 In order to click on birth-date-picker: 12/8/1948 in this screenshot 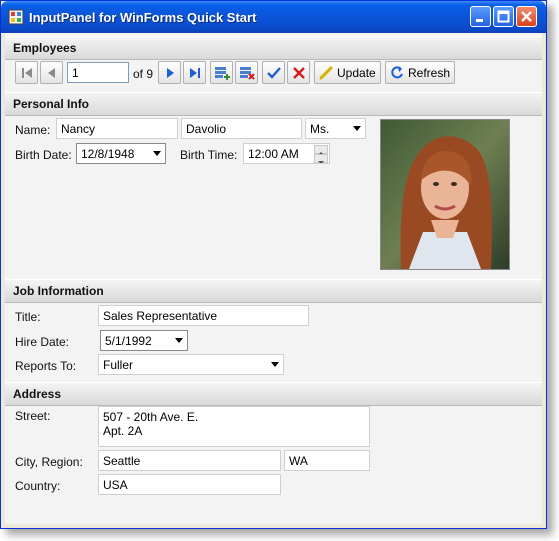, I will do `click(121, 153)`.